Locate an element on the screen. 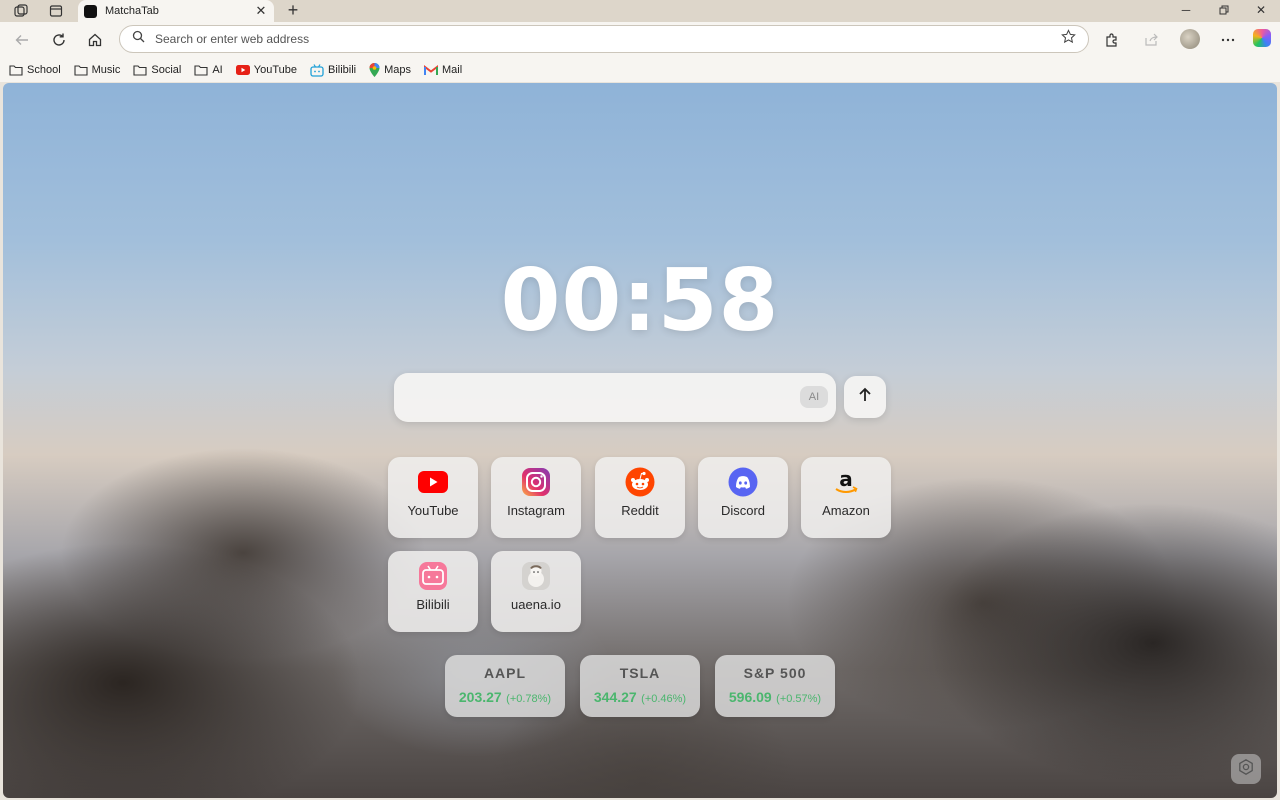 The height and width of the screenshot is (800, 1280). bookmark-ai: AI is located at coordinates (208, 70).